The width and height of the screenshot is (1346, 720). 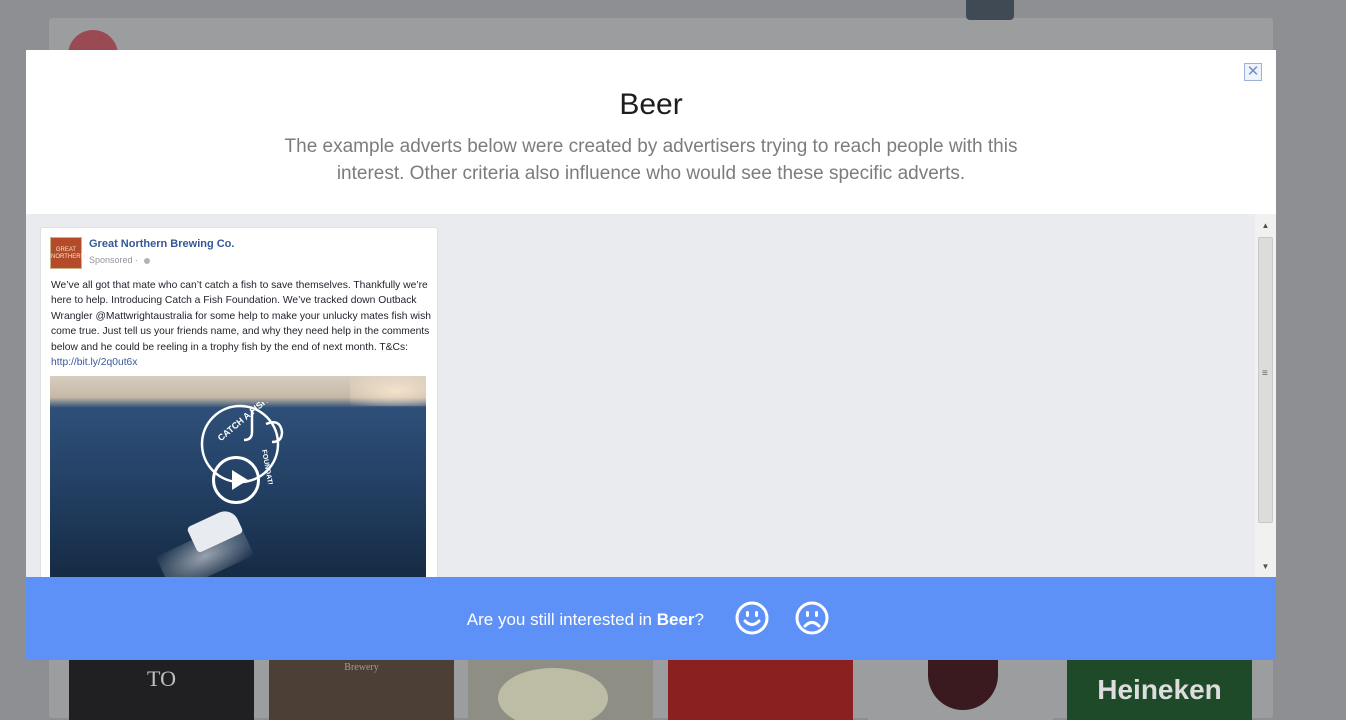 What do you see at coordinates (1265, 380) in the screenshot?
I see `scrollbar-thumb: ≡` at bounding box center [1265, 380].